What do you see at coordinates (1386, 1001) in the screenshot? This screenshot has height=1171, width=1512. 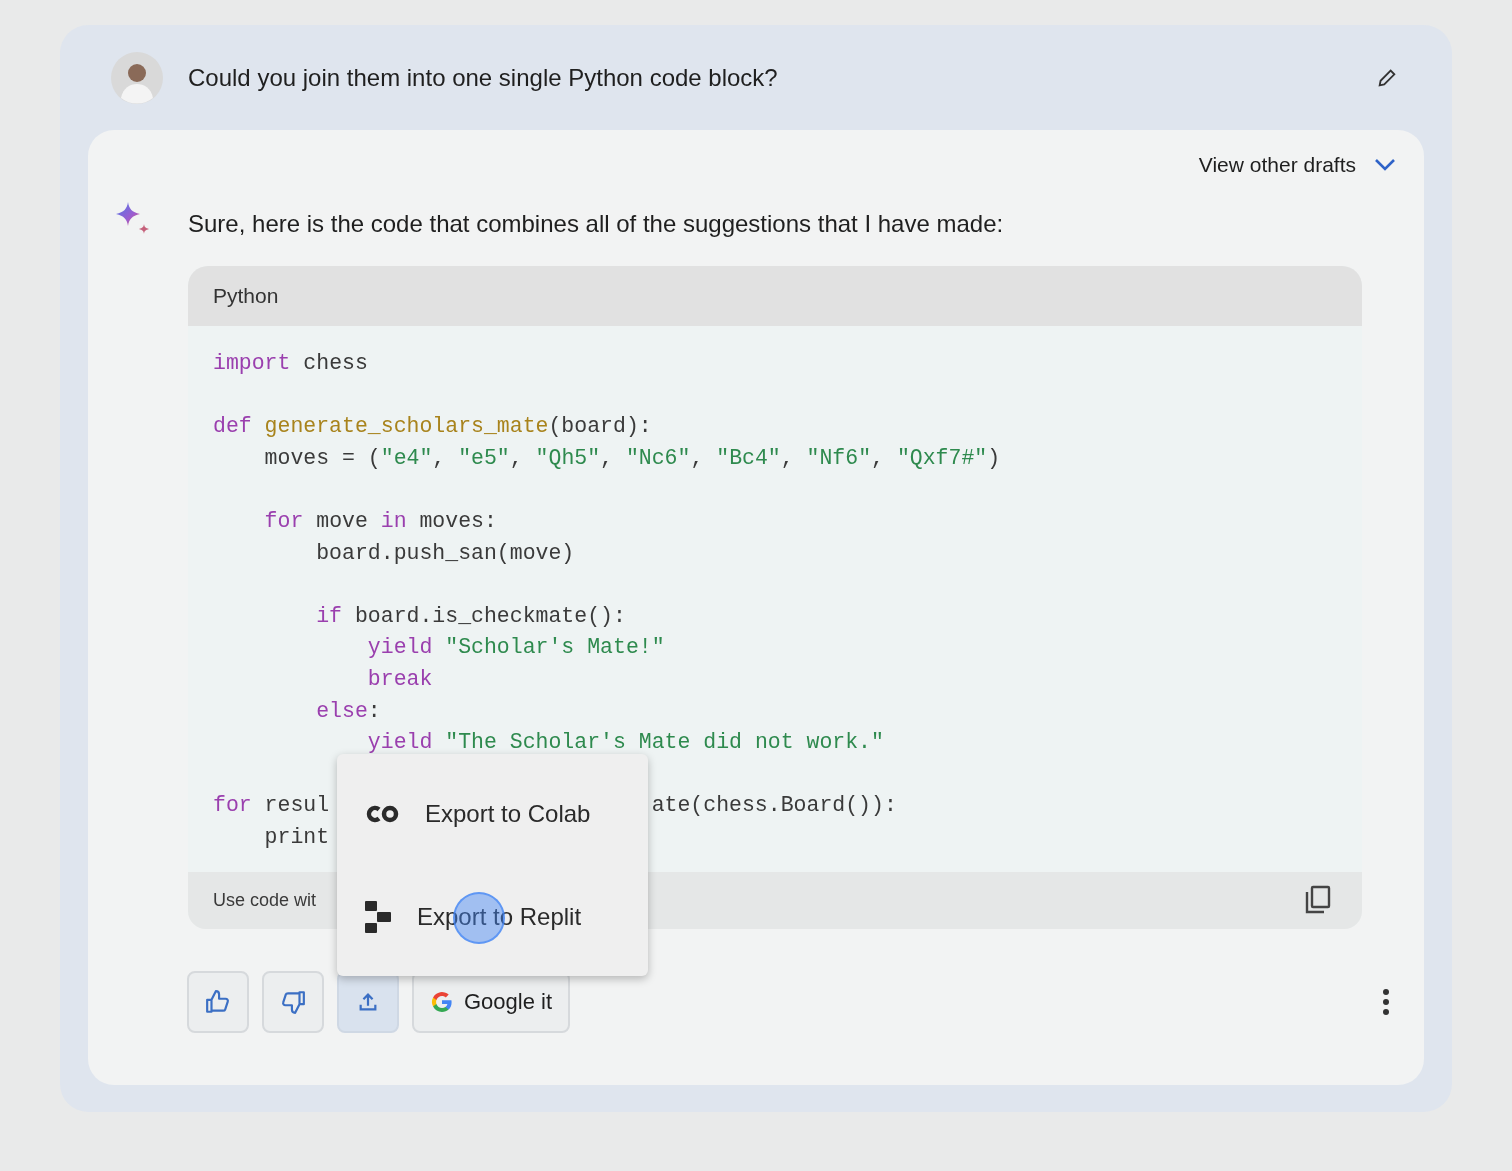 I see `more-options-icon` at bounding box center [1386, 1001].